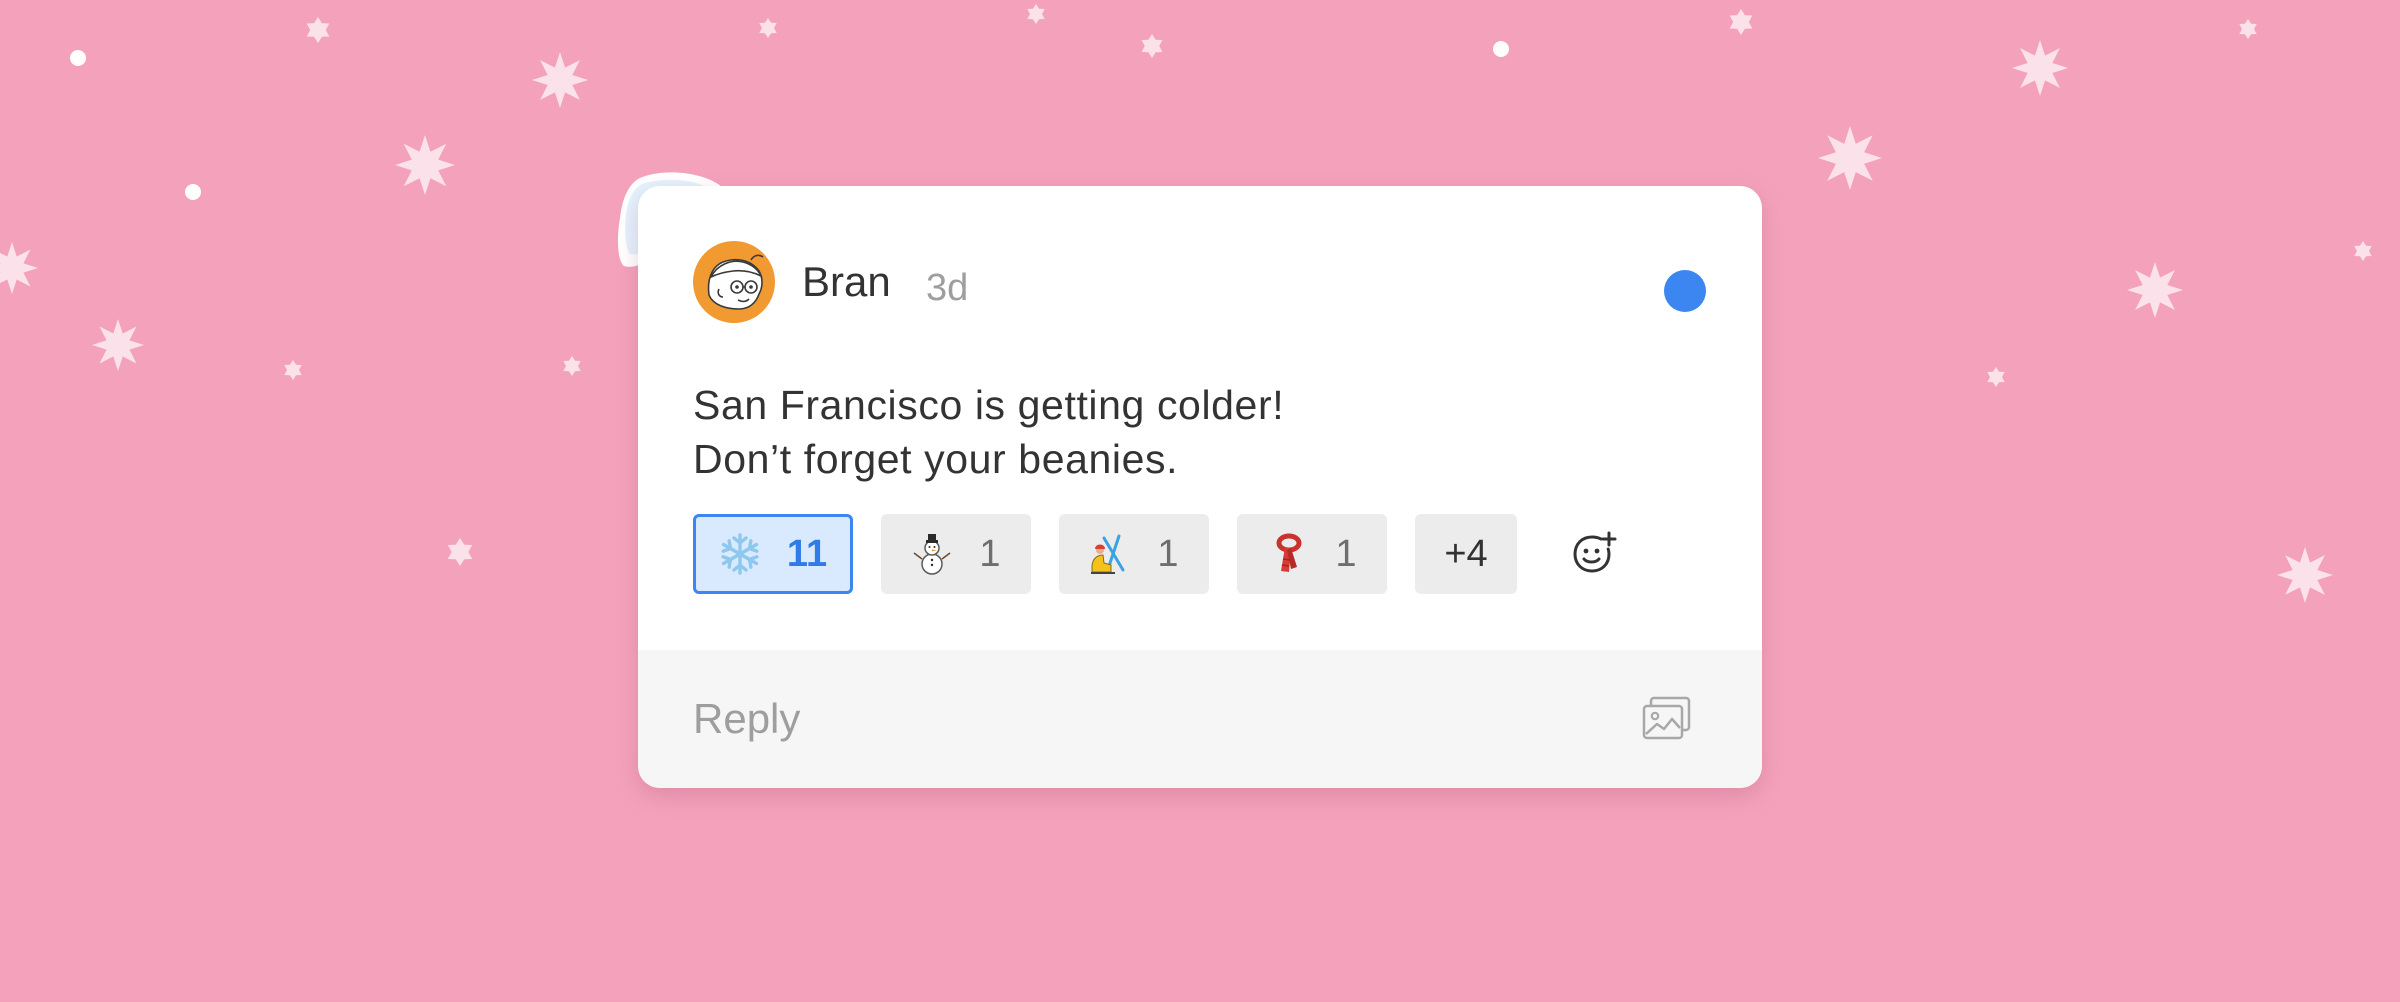 This screenshot has width=2400, height=1002. I want to click on scarf-icon, so click(1289, 552).